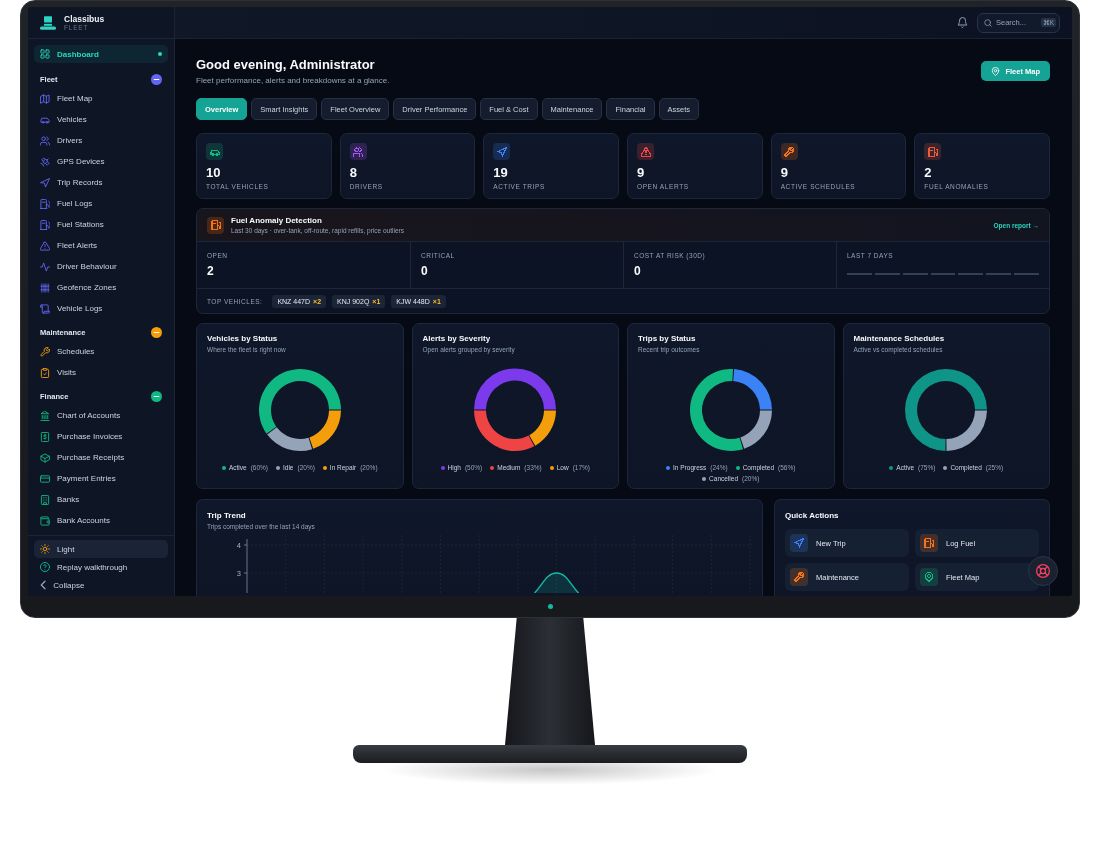 This screenshot has width=1100, height=845. I want to click on invoice-icon, so click(45, 436).